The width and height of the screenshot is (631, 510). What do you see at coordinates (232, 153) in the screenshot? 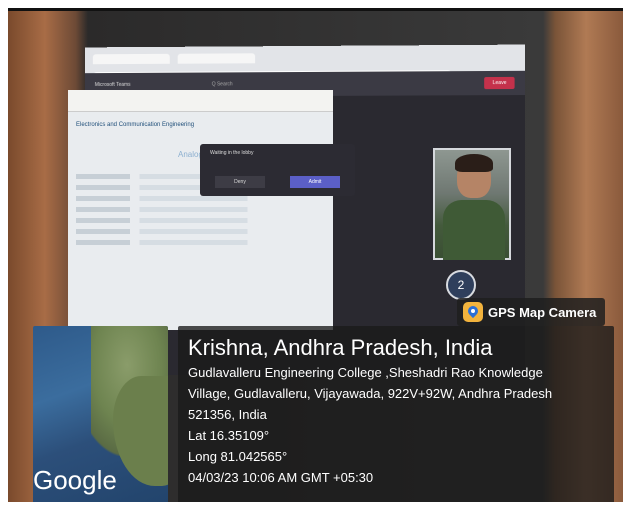
I see `lobby-text: Waiting in the lobby` at bounding box center [232, 153].